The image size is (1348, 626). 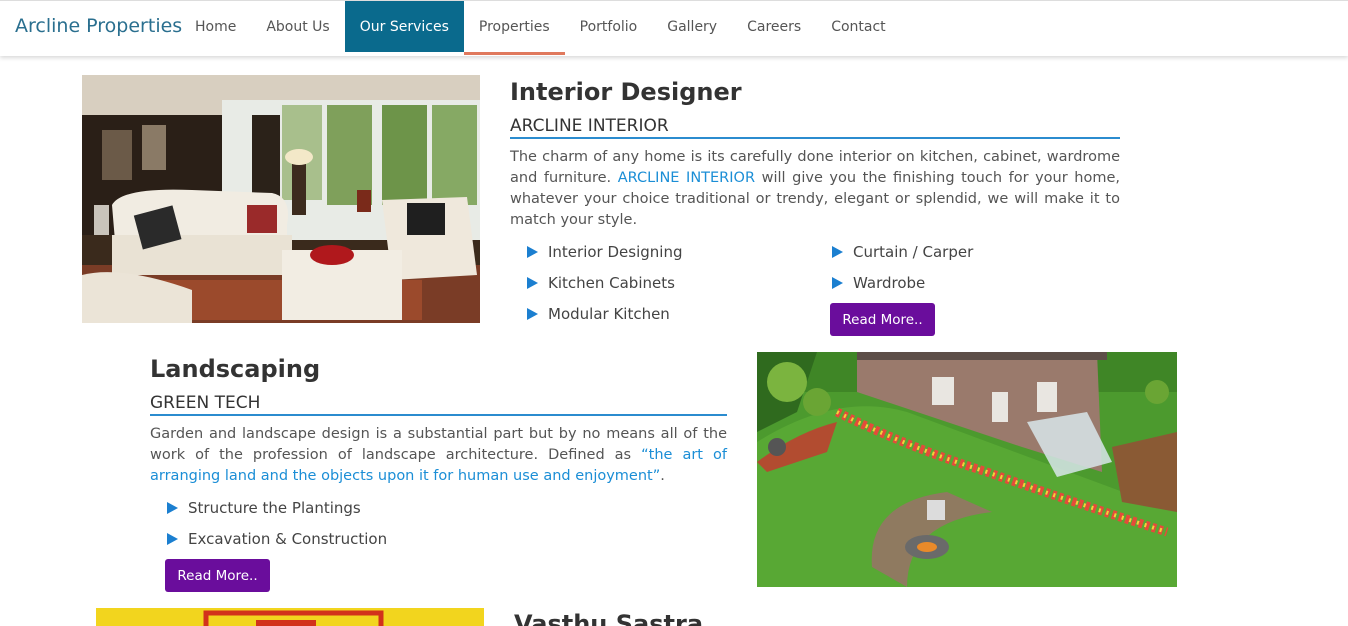 I want to click on list-item-label: Excavation & Construction, so click(x=288, y=538).